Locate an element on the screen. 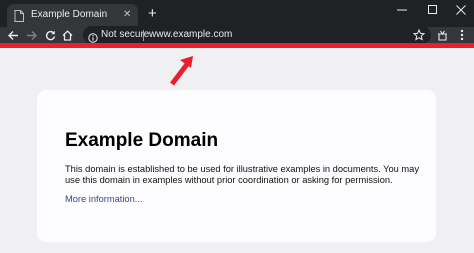 This screenshot has height=253, width=474. red-arrow-icon is located at coordinates (178, 70).